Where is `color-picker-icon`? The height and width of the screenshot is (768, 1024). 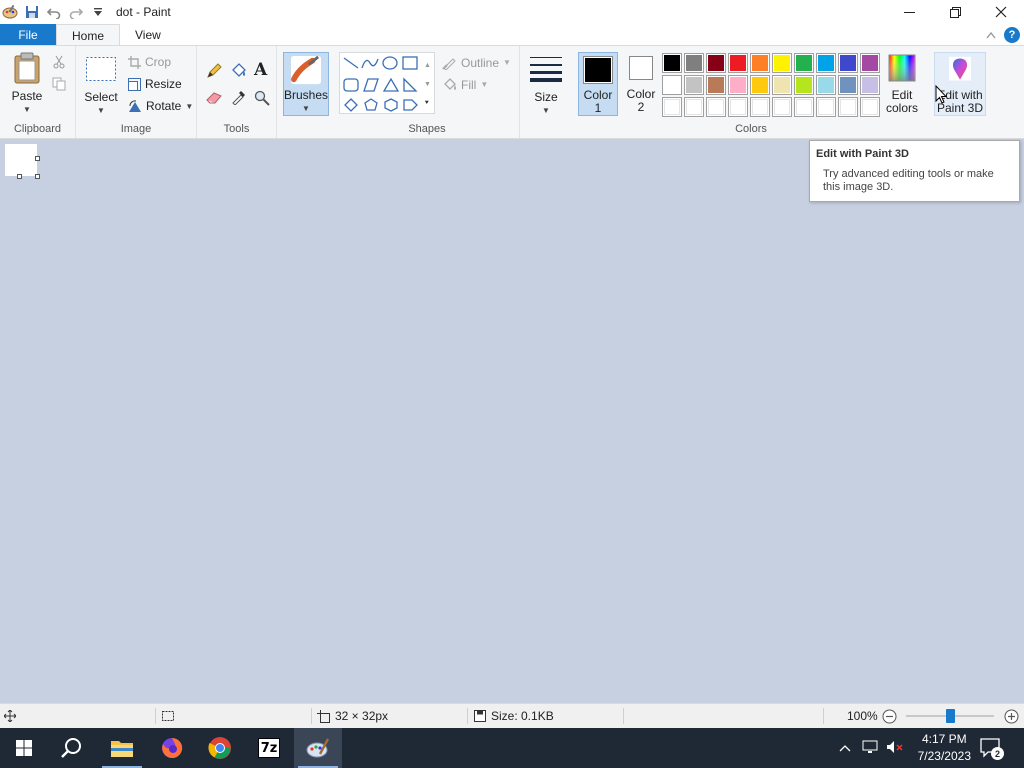 color-picker-icon is located at coordinates (239, 98).